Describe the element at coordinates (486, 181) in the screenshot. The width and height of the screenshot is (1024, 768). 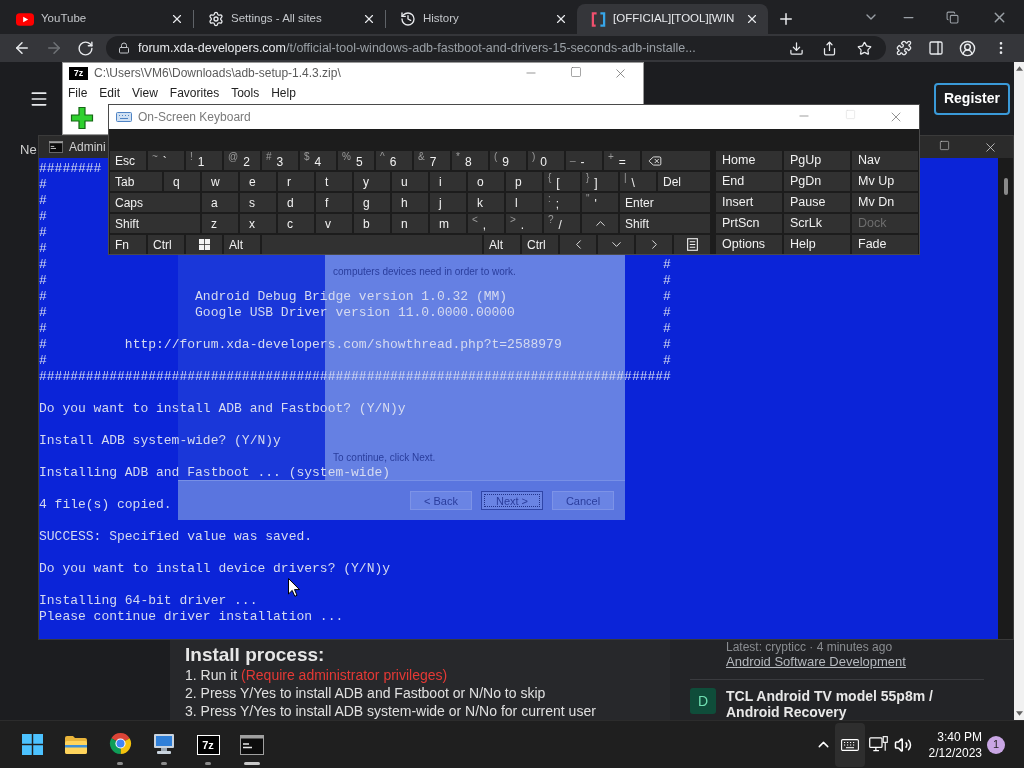
I see `keyboard-key: o` at that location.